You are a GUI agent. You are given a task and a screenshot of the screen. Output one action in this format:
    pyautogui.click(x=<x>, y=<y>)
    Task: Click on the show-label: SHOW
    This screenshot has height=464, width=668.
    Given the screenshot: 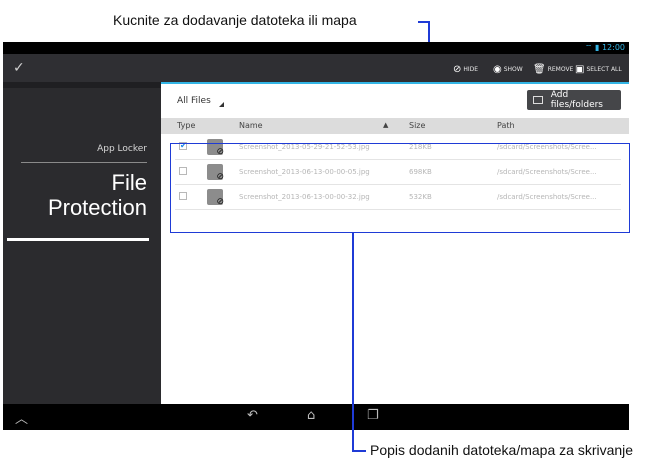 What is the action you would take?
    pyautogui.click(x=513, y=69)
    